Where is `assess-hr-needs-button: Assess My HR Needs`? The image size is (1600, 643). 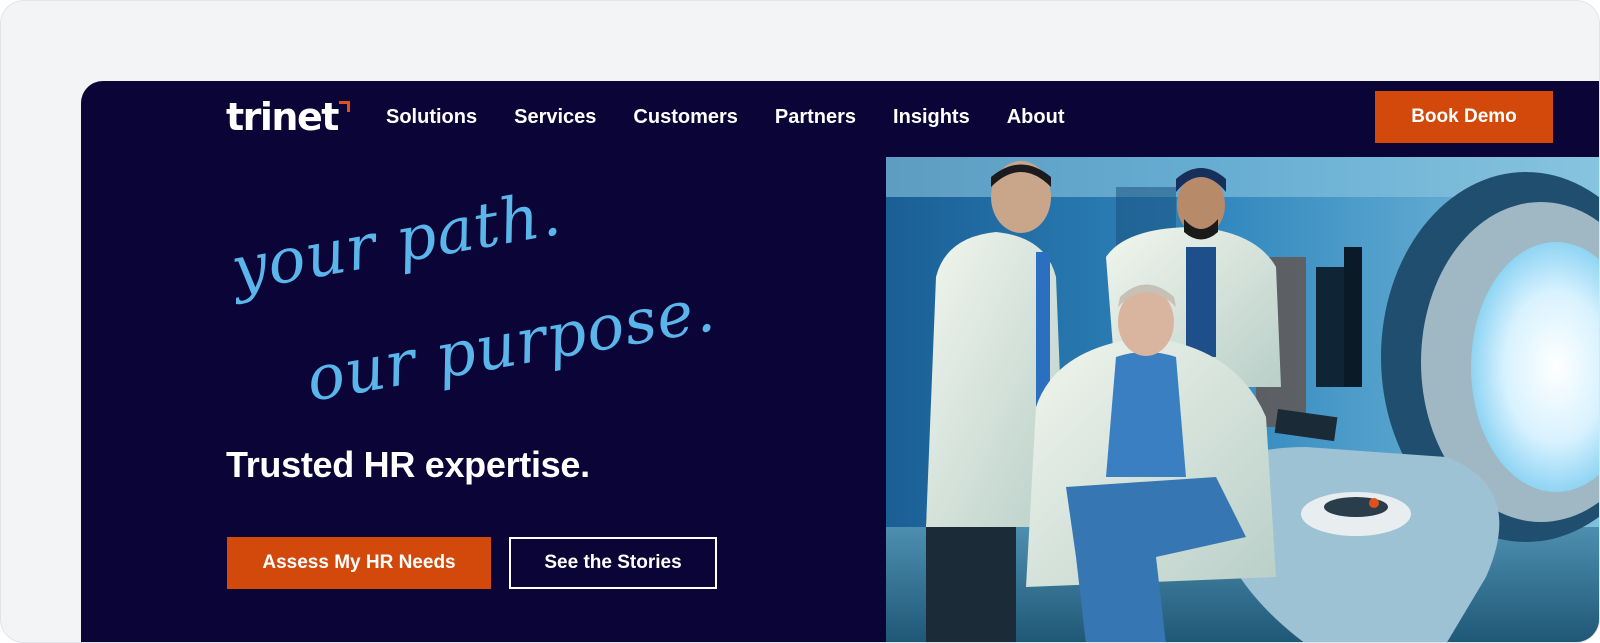
assess-hr-needs-button: Assess My HR Needs is located at coordinates (359, 563).